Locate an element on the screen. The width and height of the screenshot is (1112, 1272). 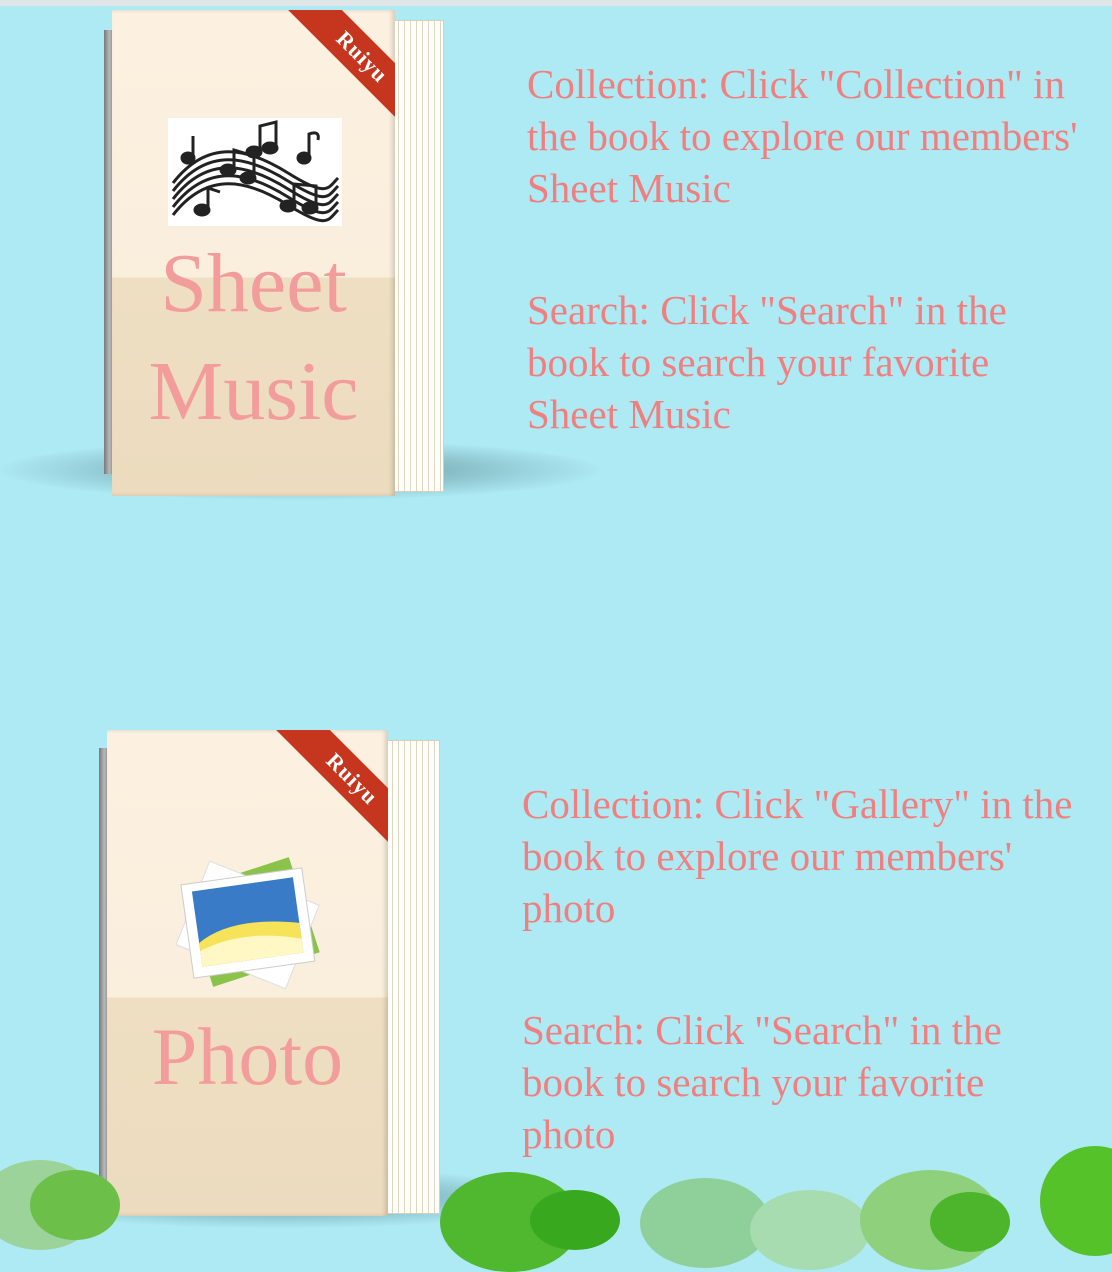
book-title-line2: Music is located at coordinates (253, 391).